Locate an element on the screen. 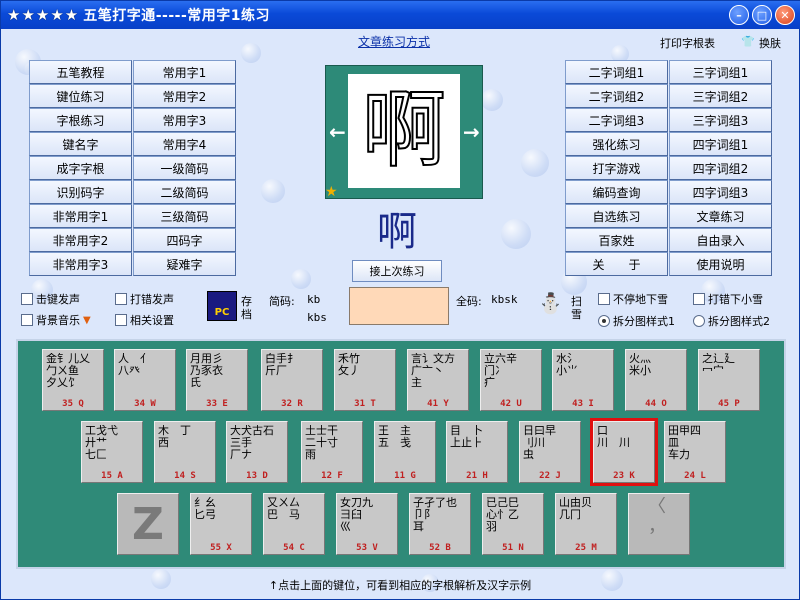 The height and width of the screenshot is (600, 800). small-snow-checkbox is located at coordinates (699, 299).